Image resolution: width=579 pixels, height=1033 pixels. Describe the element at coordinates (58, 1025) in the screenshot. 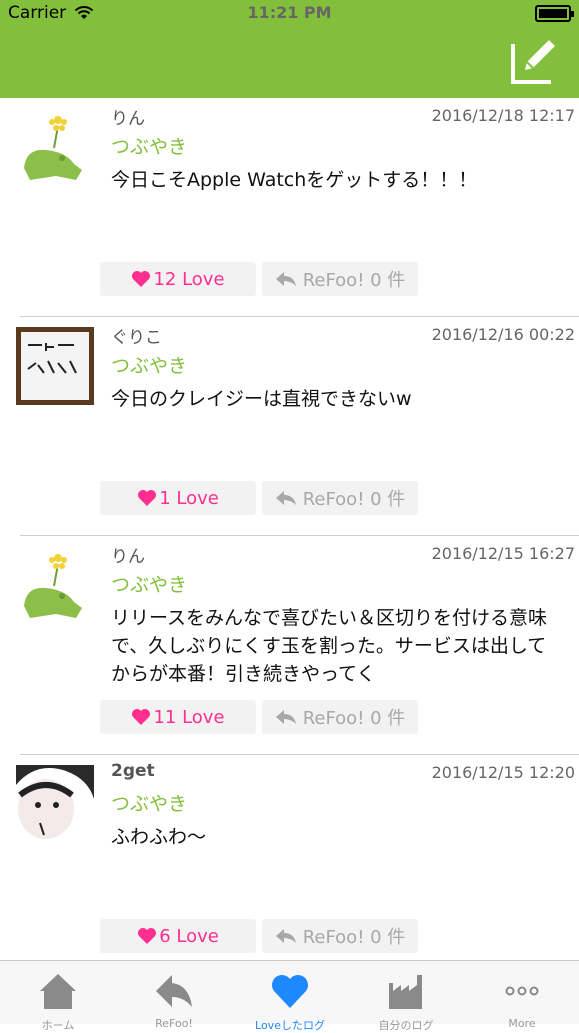

I see `tab-label: ホーム` at that location.